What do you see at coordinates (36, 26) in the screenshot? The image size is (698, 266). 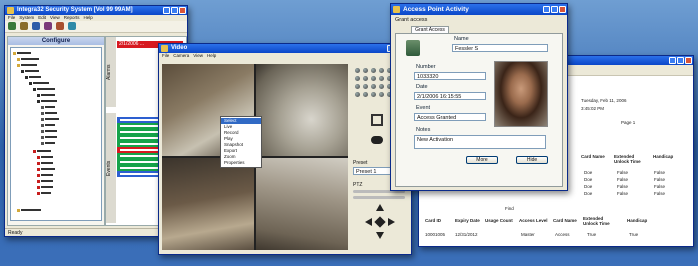 I see `config-icon` at bounding box center [36, 26].